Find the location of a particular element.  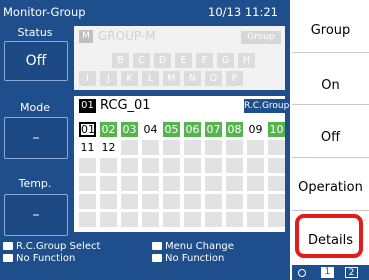

unit-cell: 09 is located at coordinates (255, 129).